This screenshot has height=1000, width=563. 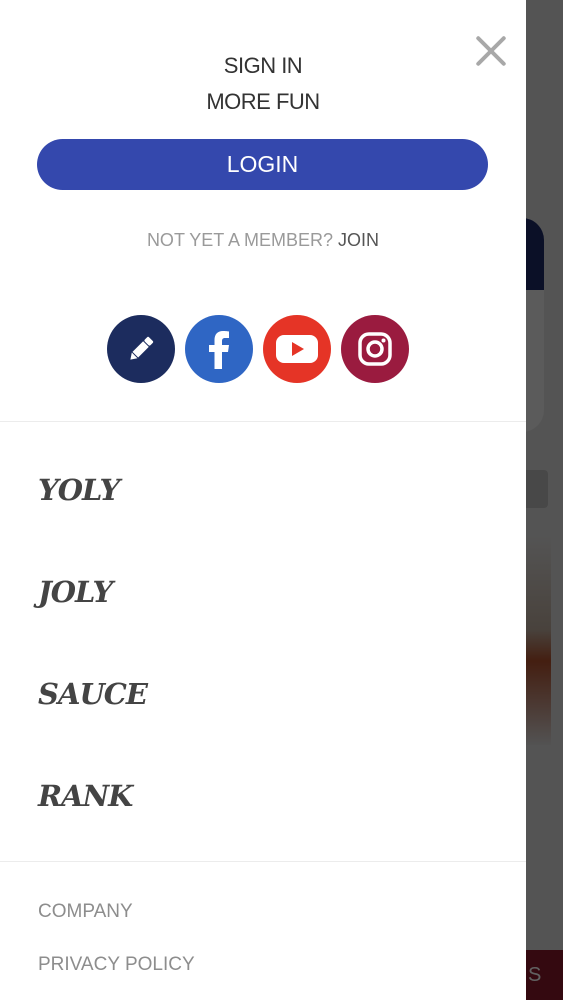 What do you see at coordinates (92, 819) in the screenshot?
I see `menu-item-rank: RANK` at bounding box center [92, 819].